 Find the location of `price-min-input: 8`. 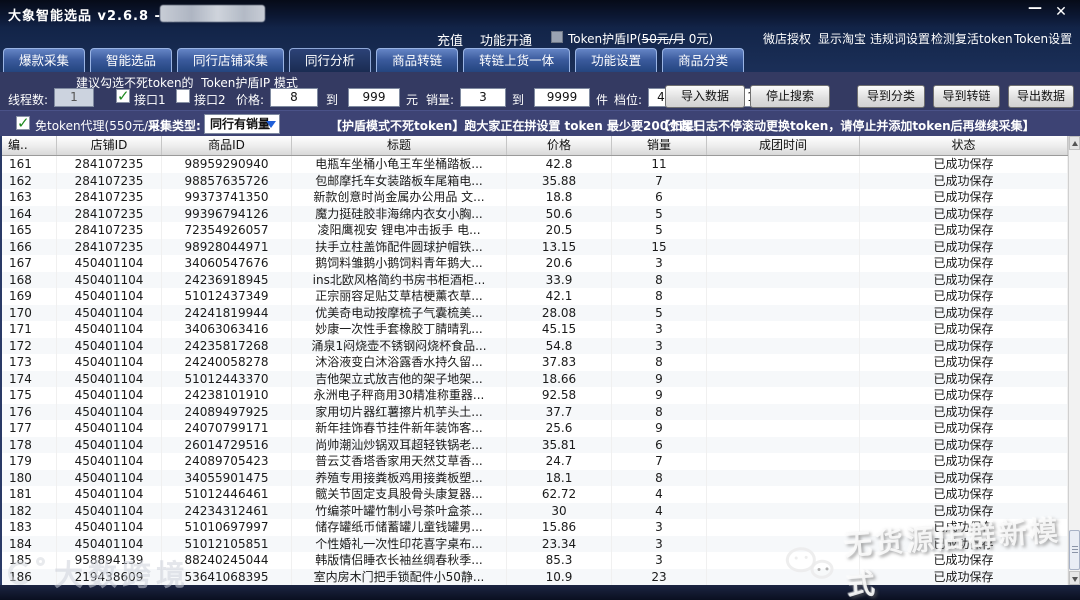

price-min-input: 8 is located at coordinates (294, 97).